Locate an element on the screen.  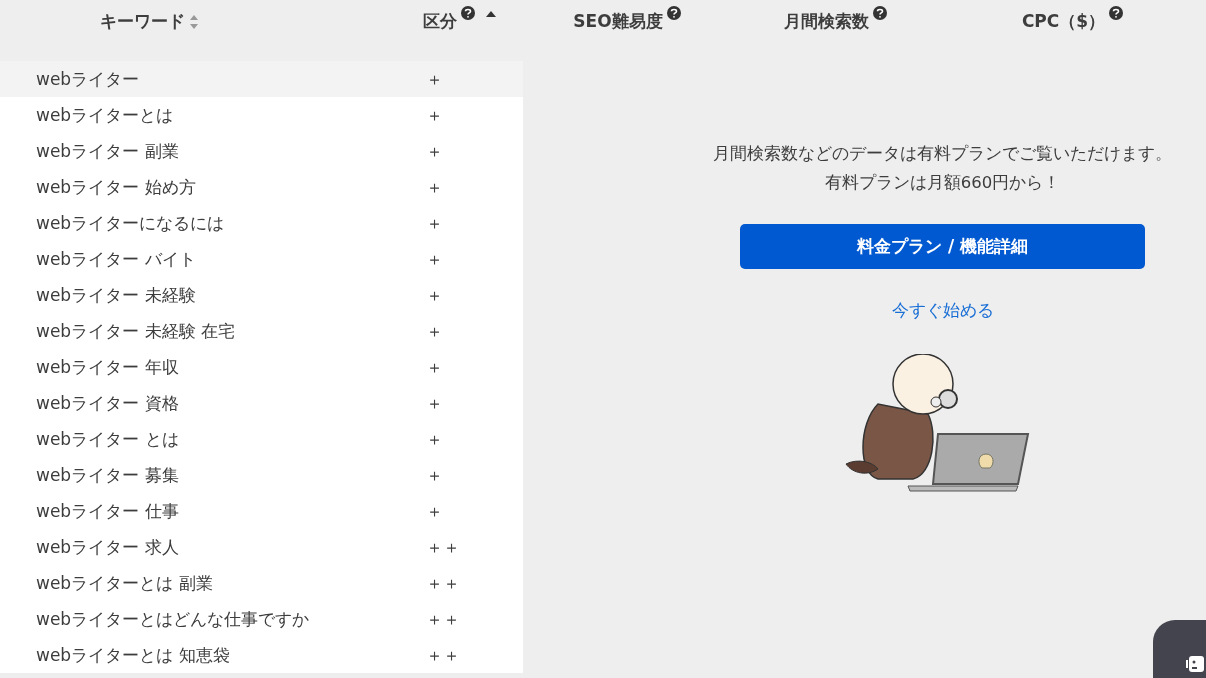
keyword-cell-text: webライター 未経験 is located at coordinates (116, 295).